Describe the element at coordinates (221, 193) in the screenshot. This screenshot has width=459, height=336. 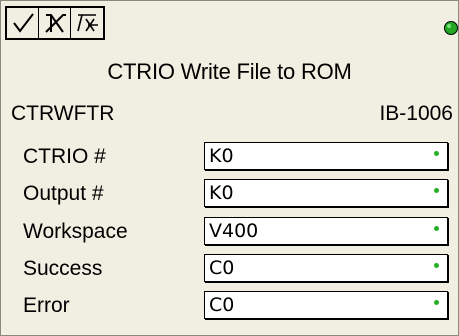
I see `output-number-value: K0` at that location.